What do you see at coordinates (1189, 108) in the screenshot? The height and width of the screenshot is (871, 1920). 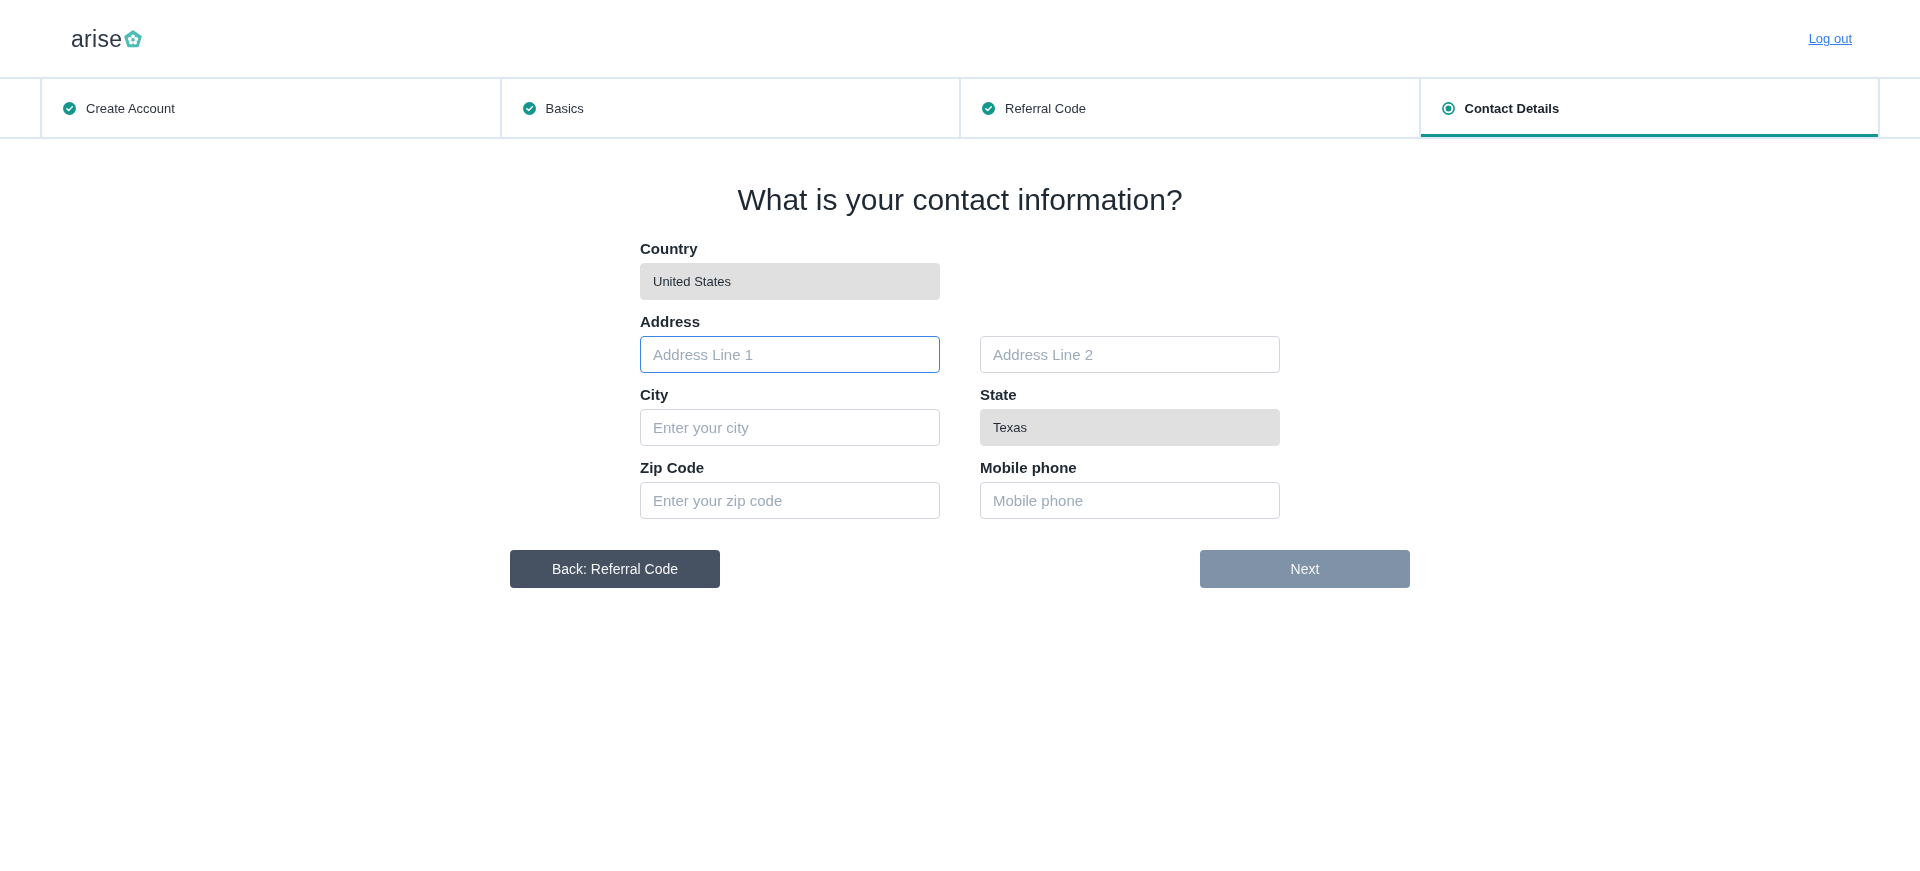 I see `step-tab: Referral Code` at bounding box center [1189, 108].